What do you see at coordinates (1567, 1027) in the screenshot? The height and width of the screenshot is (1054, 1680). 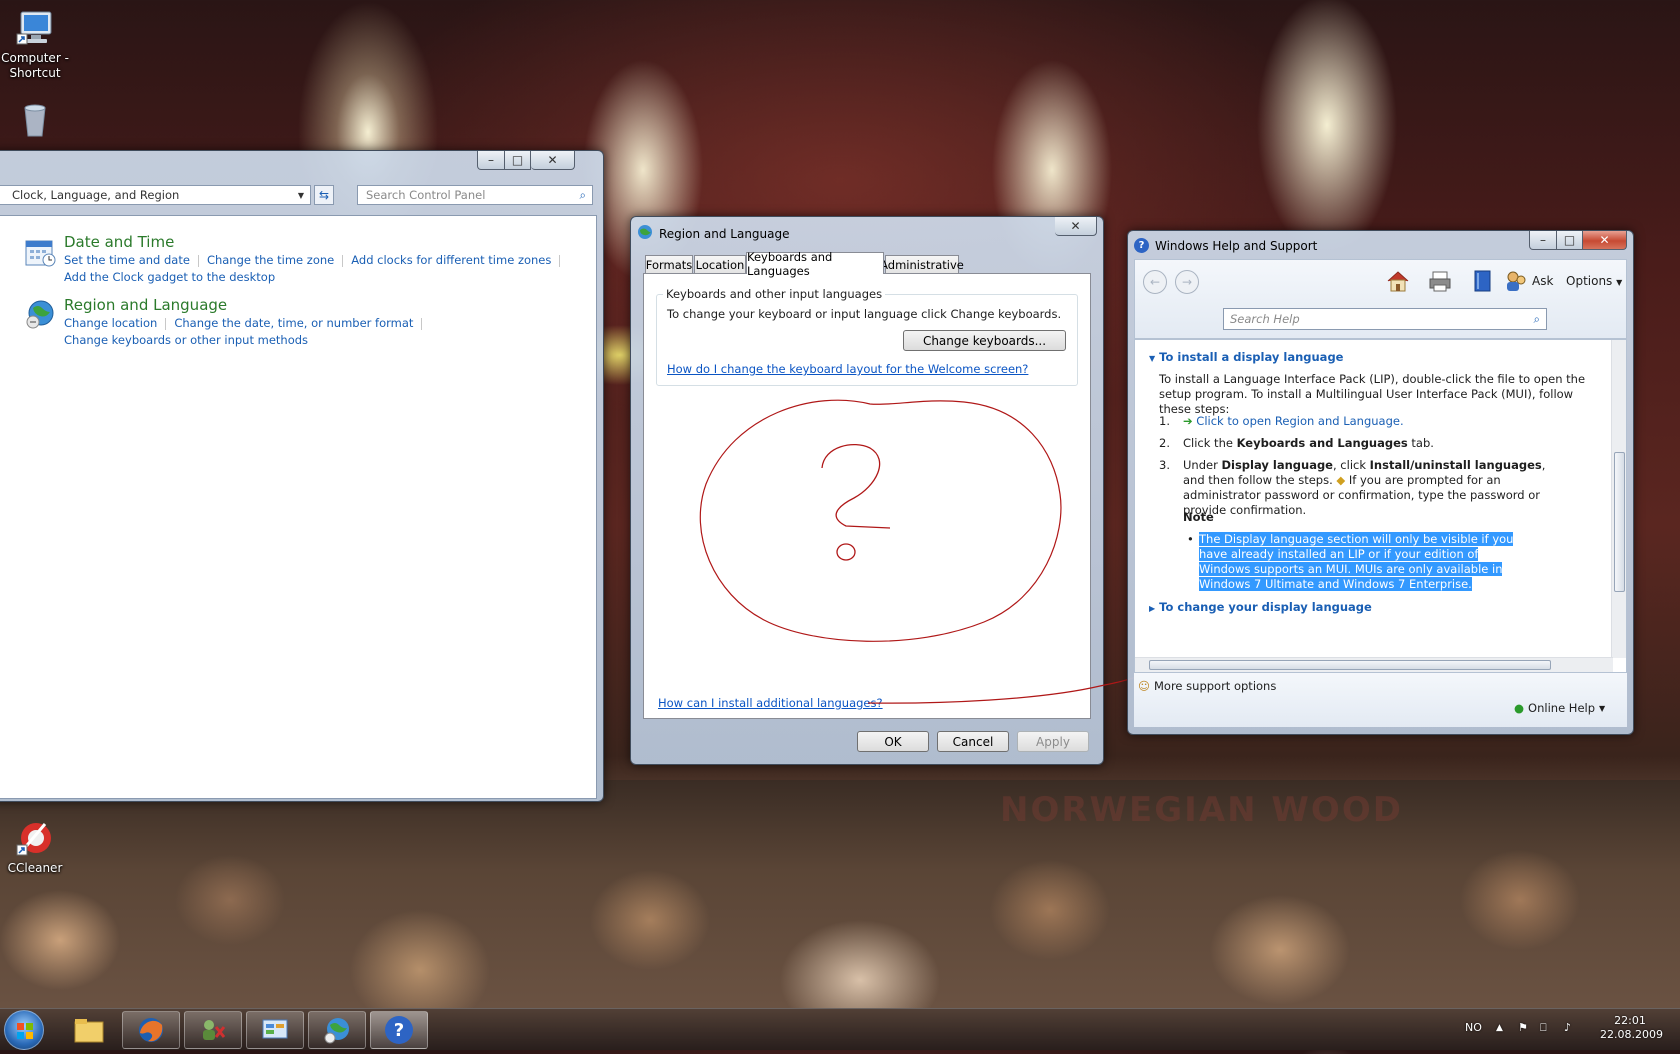 I see `volume-icon: ♪` at bounding box center [1567, 1027].